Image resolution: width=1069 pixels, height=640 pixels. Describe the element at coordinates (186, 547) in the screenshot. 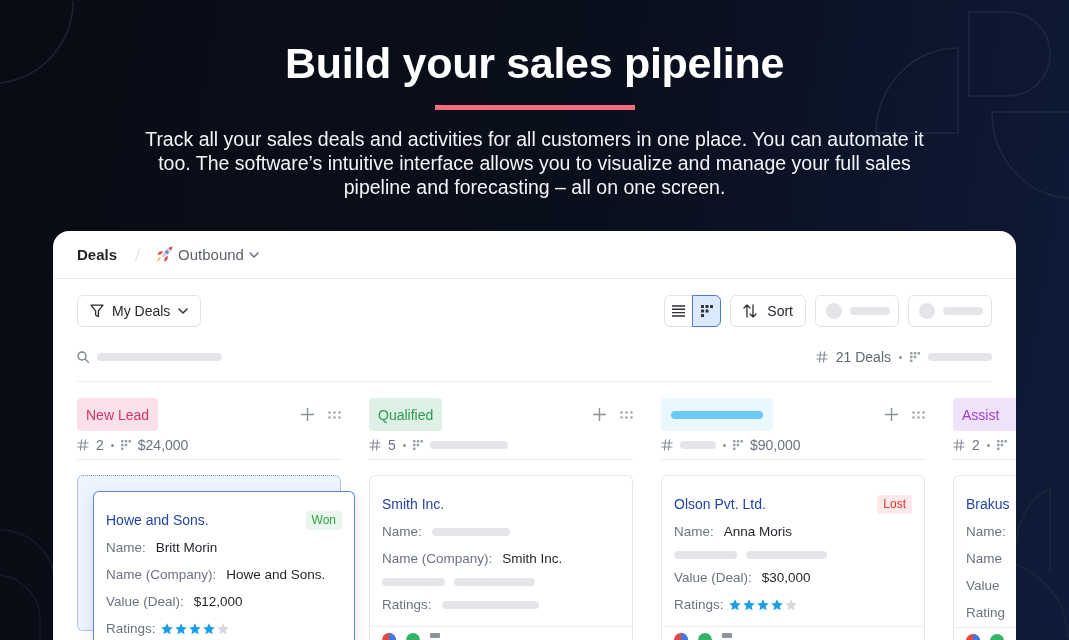

I see `field-value: Britt Morin` at that location.